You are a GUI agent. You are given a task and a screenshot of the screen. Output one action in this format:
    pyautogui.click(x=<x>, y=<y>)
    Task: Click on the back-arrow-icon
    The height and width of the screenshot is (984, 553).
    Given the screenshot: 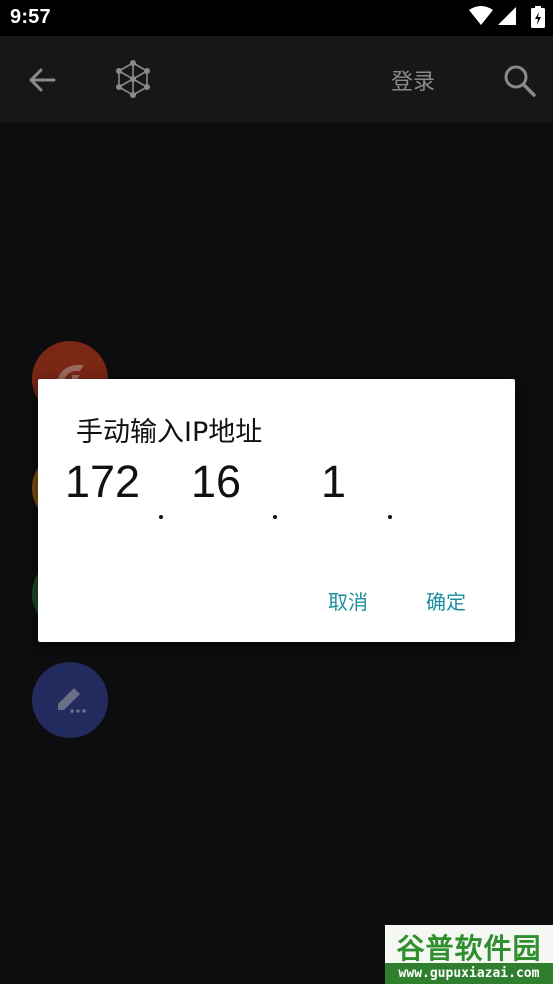 What is the action you would take?
    pyautogui.click(x=42, y=80)
    